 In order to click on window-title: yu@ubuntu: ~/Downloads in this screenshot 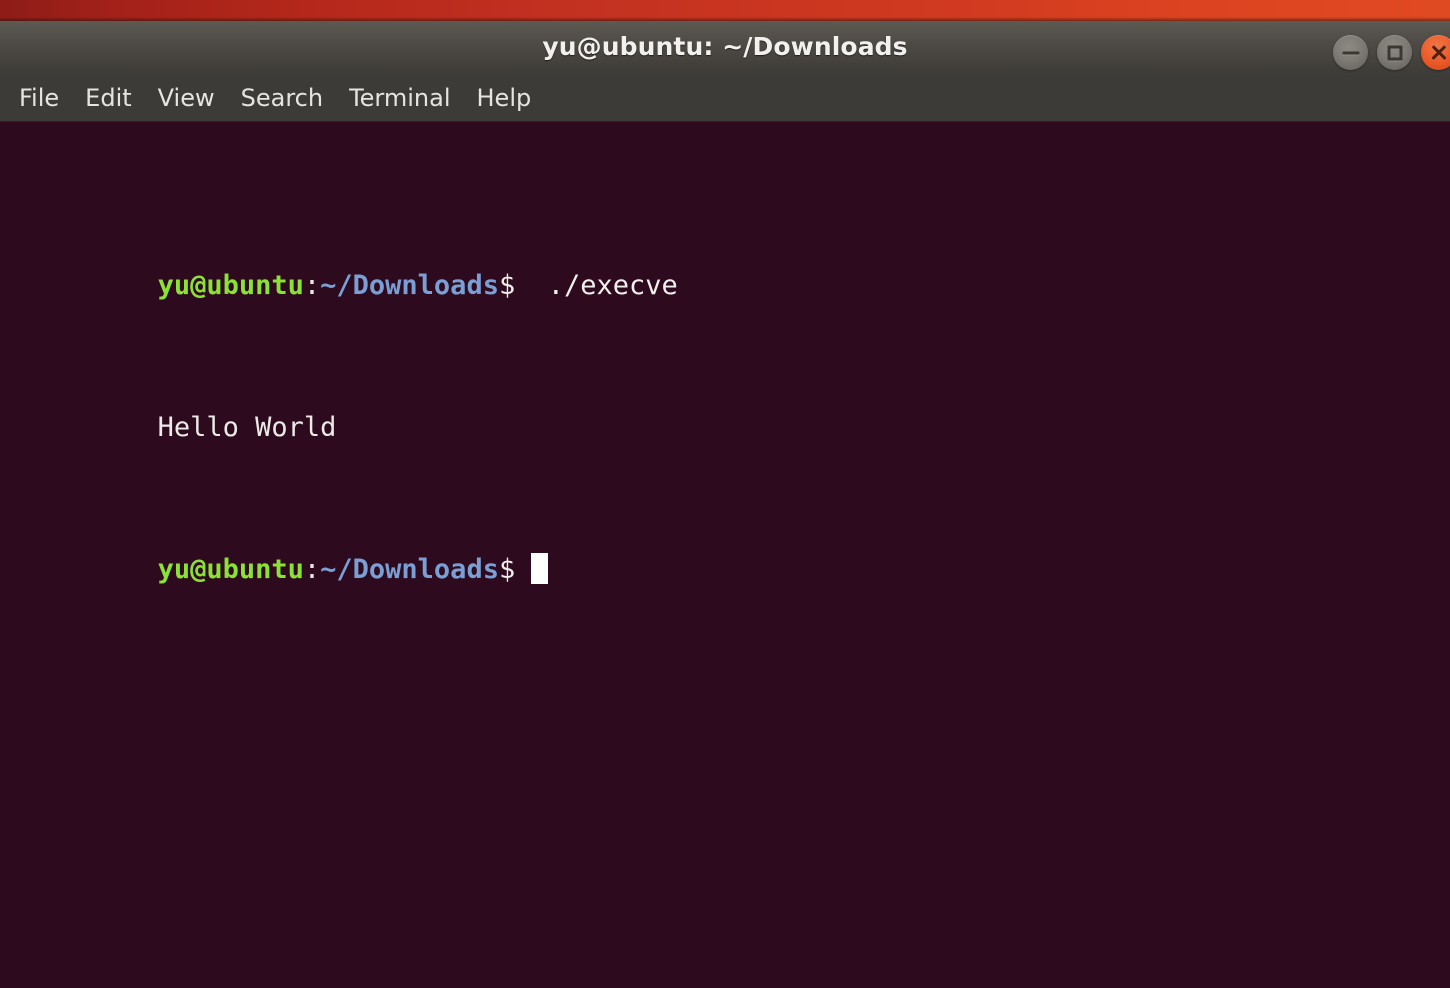, I will do `click(725, 46)`.